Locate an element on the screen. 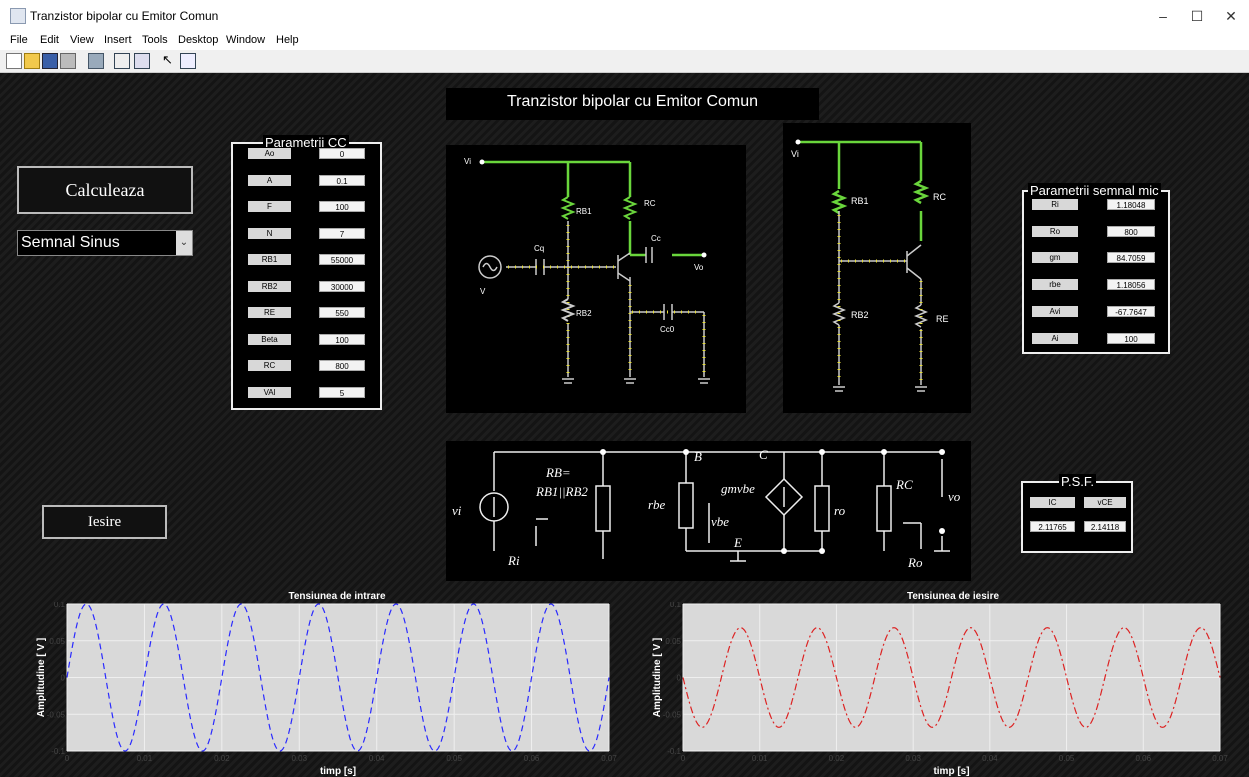  c2-label-vi: Vi is located at coordinates (795, 154).